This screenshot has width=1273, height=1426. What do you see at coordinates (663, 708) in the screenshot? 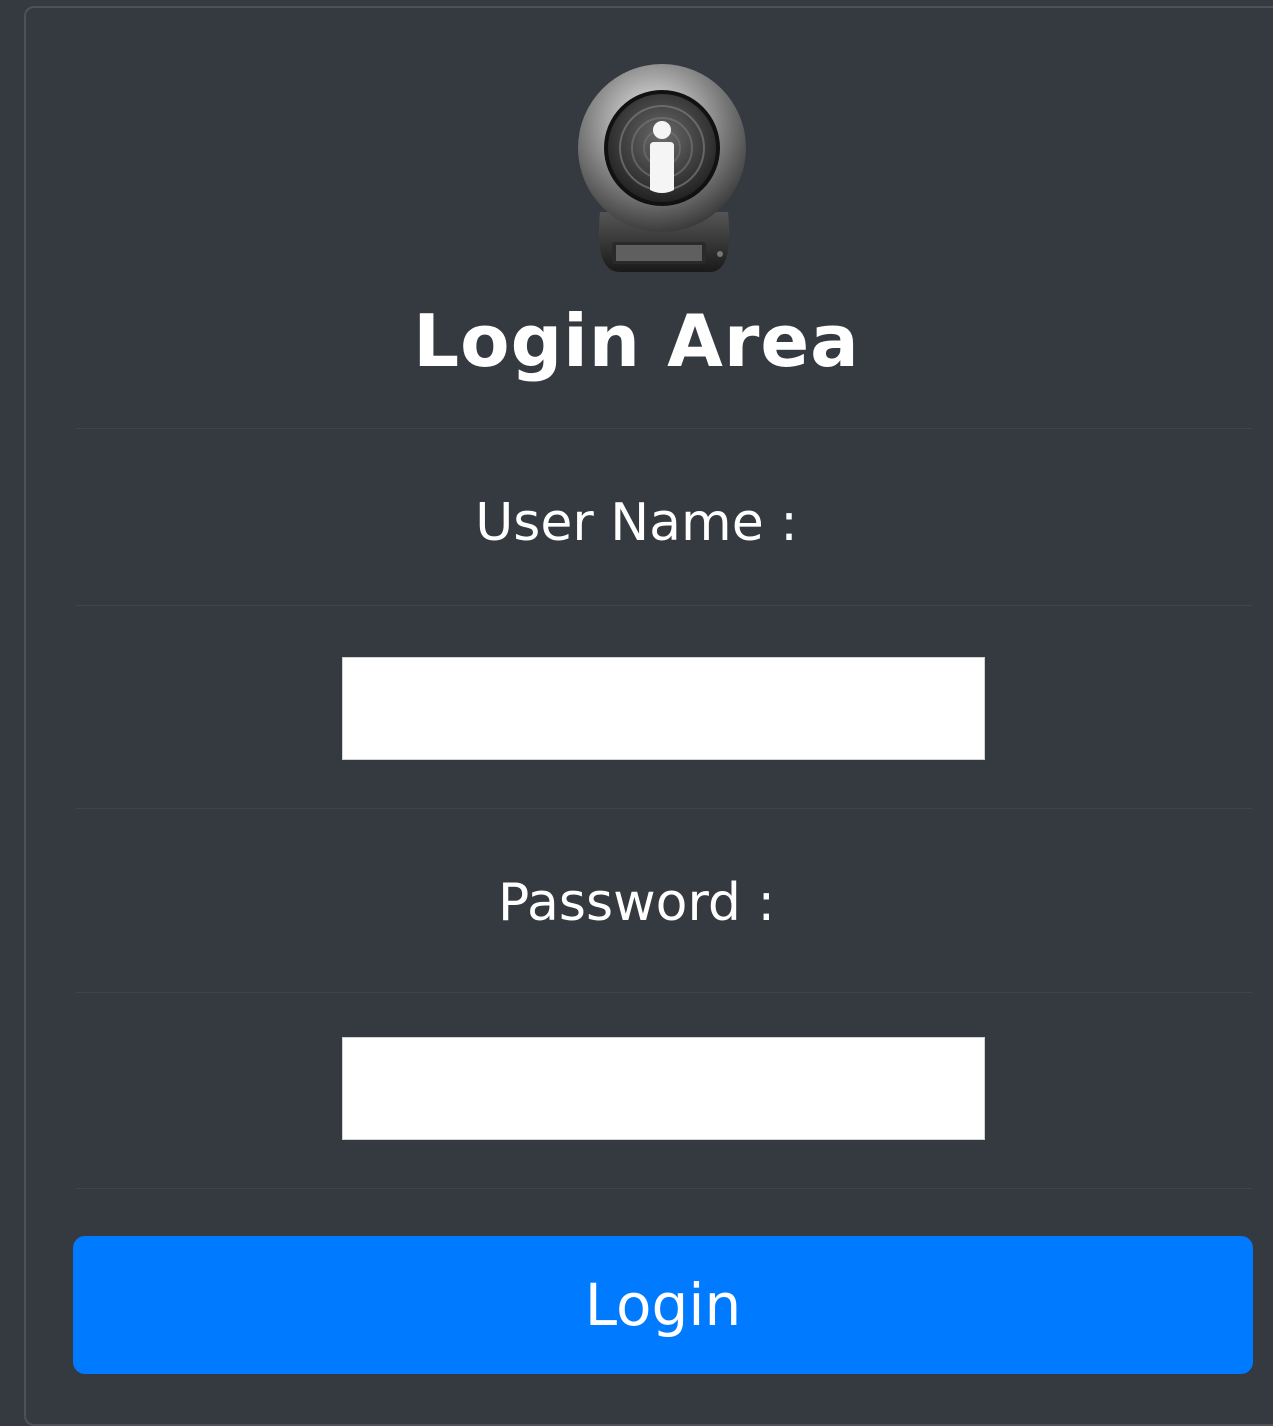
I see `username-input` at bounding box center [663, 708].